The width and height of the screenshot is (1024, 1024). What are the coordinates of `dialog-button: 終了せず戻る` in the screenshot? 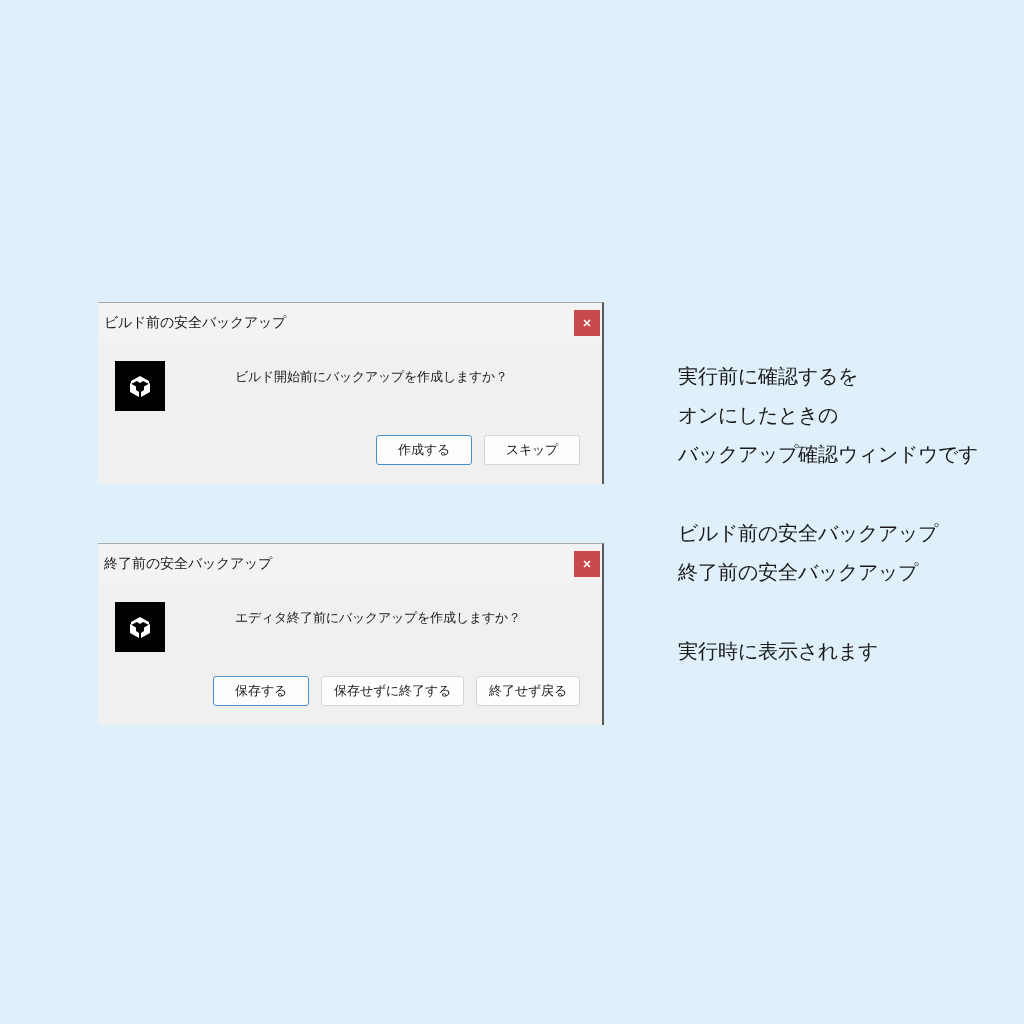 It's located at (528, 691).